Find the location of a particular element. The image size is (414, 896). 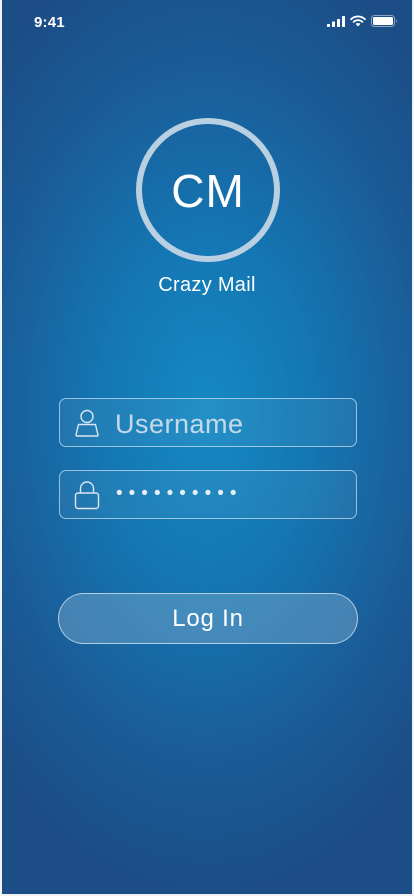

password-input: •••••••••• is located at coordinates (179, 494).